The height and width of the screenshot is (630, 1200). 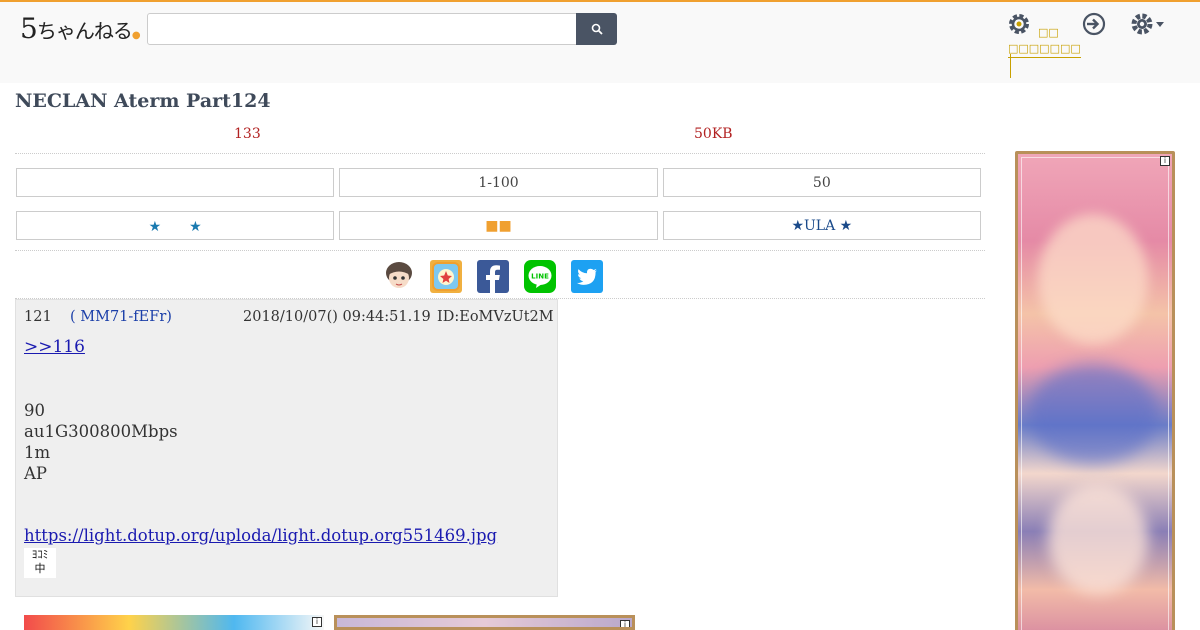 I want to click on nav-row-bottom: ★ ★ ■■ ★ULA ★, so click(x=498, y=225).